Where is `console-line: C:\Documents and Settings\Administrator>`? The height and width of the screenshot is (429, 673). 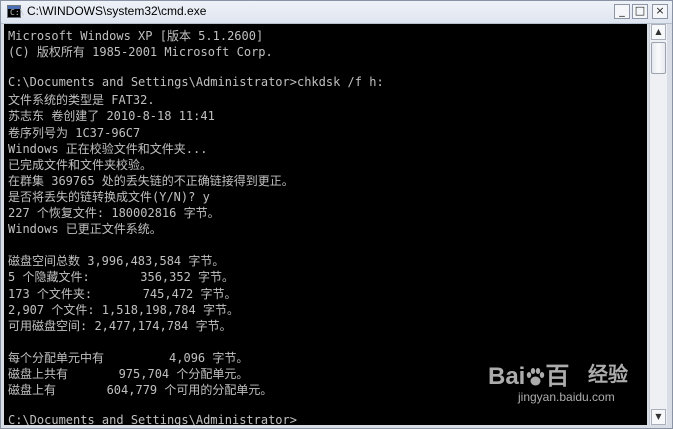
console-line: C:\Documents and Settings\Administrator> is located at coordinates (152, 419).